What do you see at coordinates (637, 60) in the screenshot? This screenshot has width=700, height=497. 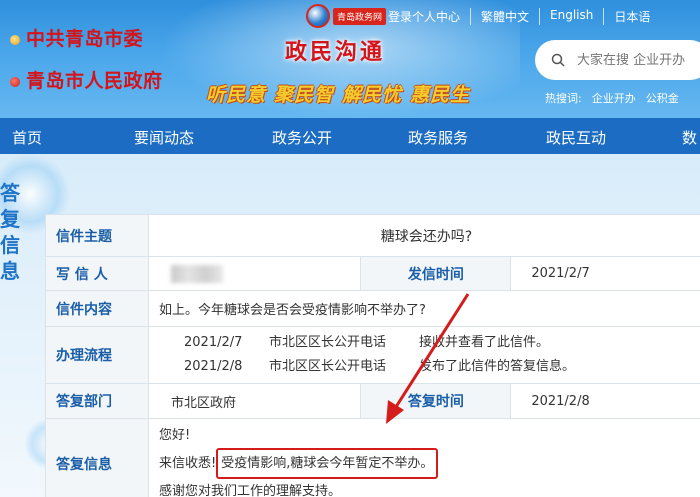 I see `search-input` at bounding box center [637, 60].